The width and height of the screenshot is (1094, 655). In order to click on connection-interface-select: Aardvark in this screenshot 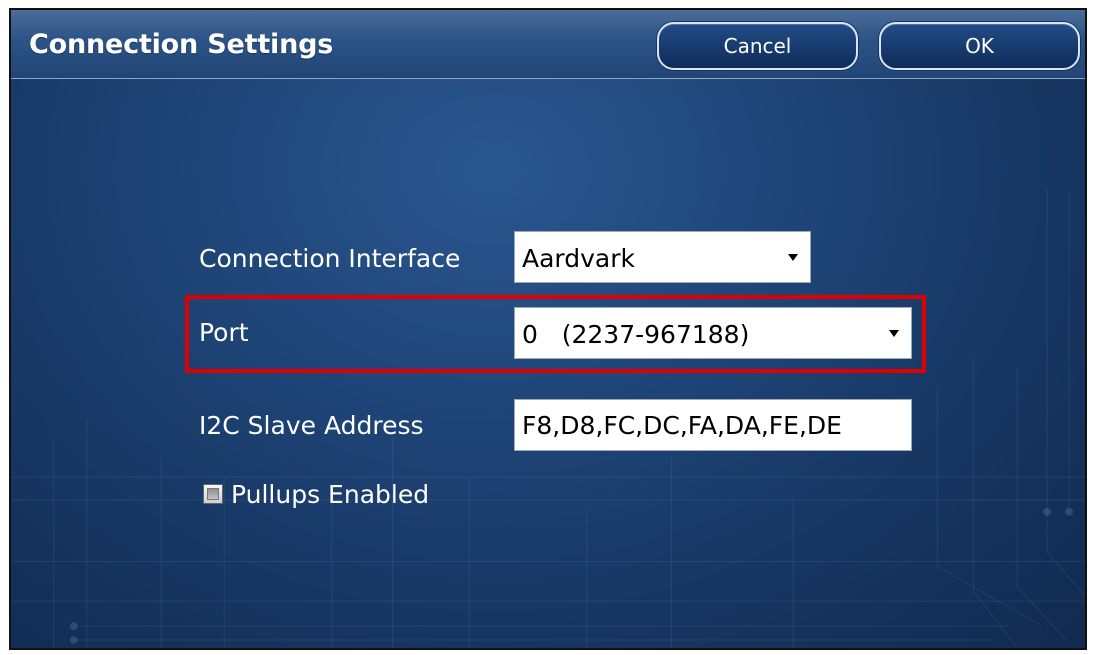, I will do `click(662, 257)`.